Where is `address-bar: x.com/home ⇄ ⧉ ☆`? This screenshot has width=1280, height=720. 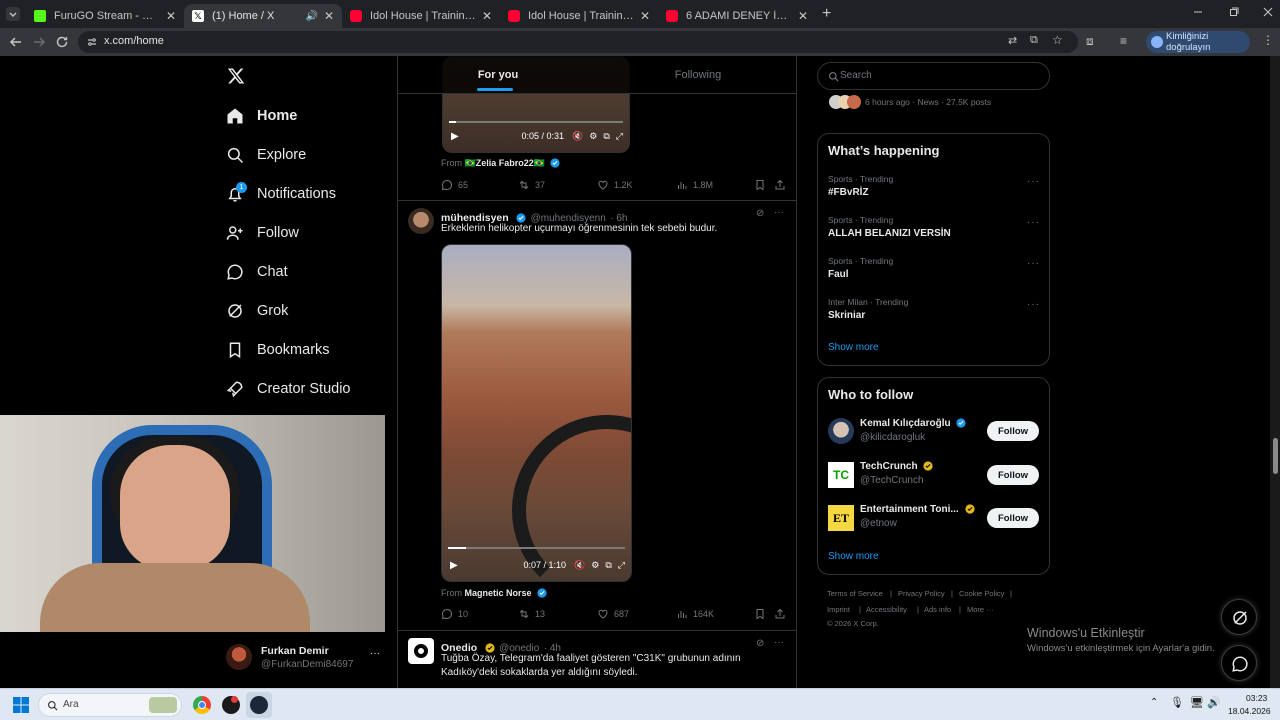 address-bar: x.com/home ⇄ ⧉ ☆ is located at coordinates (578, 42).